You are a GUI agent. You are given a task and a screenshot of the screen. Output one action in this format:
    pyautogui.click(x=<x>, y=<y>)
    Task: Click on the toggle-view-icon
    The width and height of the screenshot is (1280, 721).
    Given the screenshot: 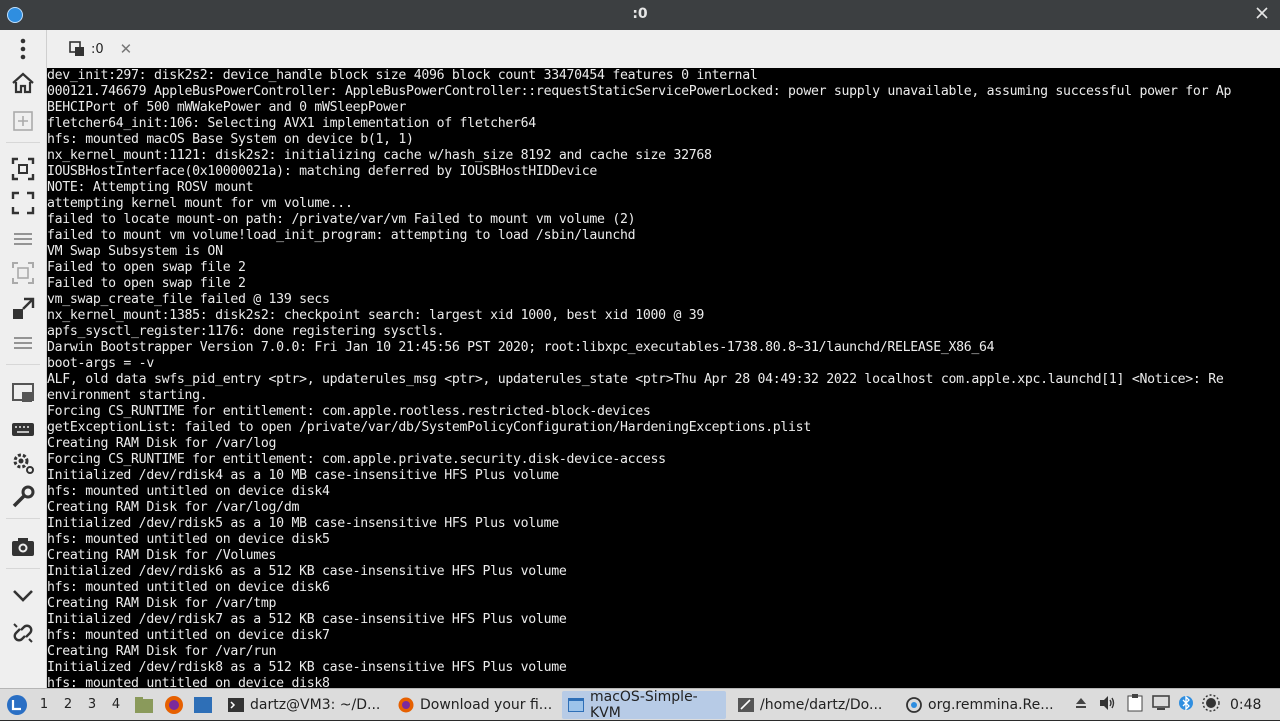 What is the action you would take?
    pyautogui.click(x=23, y=239)
    